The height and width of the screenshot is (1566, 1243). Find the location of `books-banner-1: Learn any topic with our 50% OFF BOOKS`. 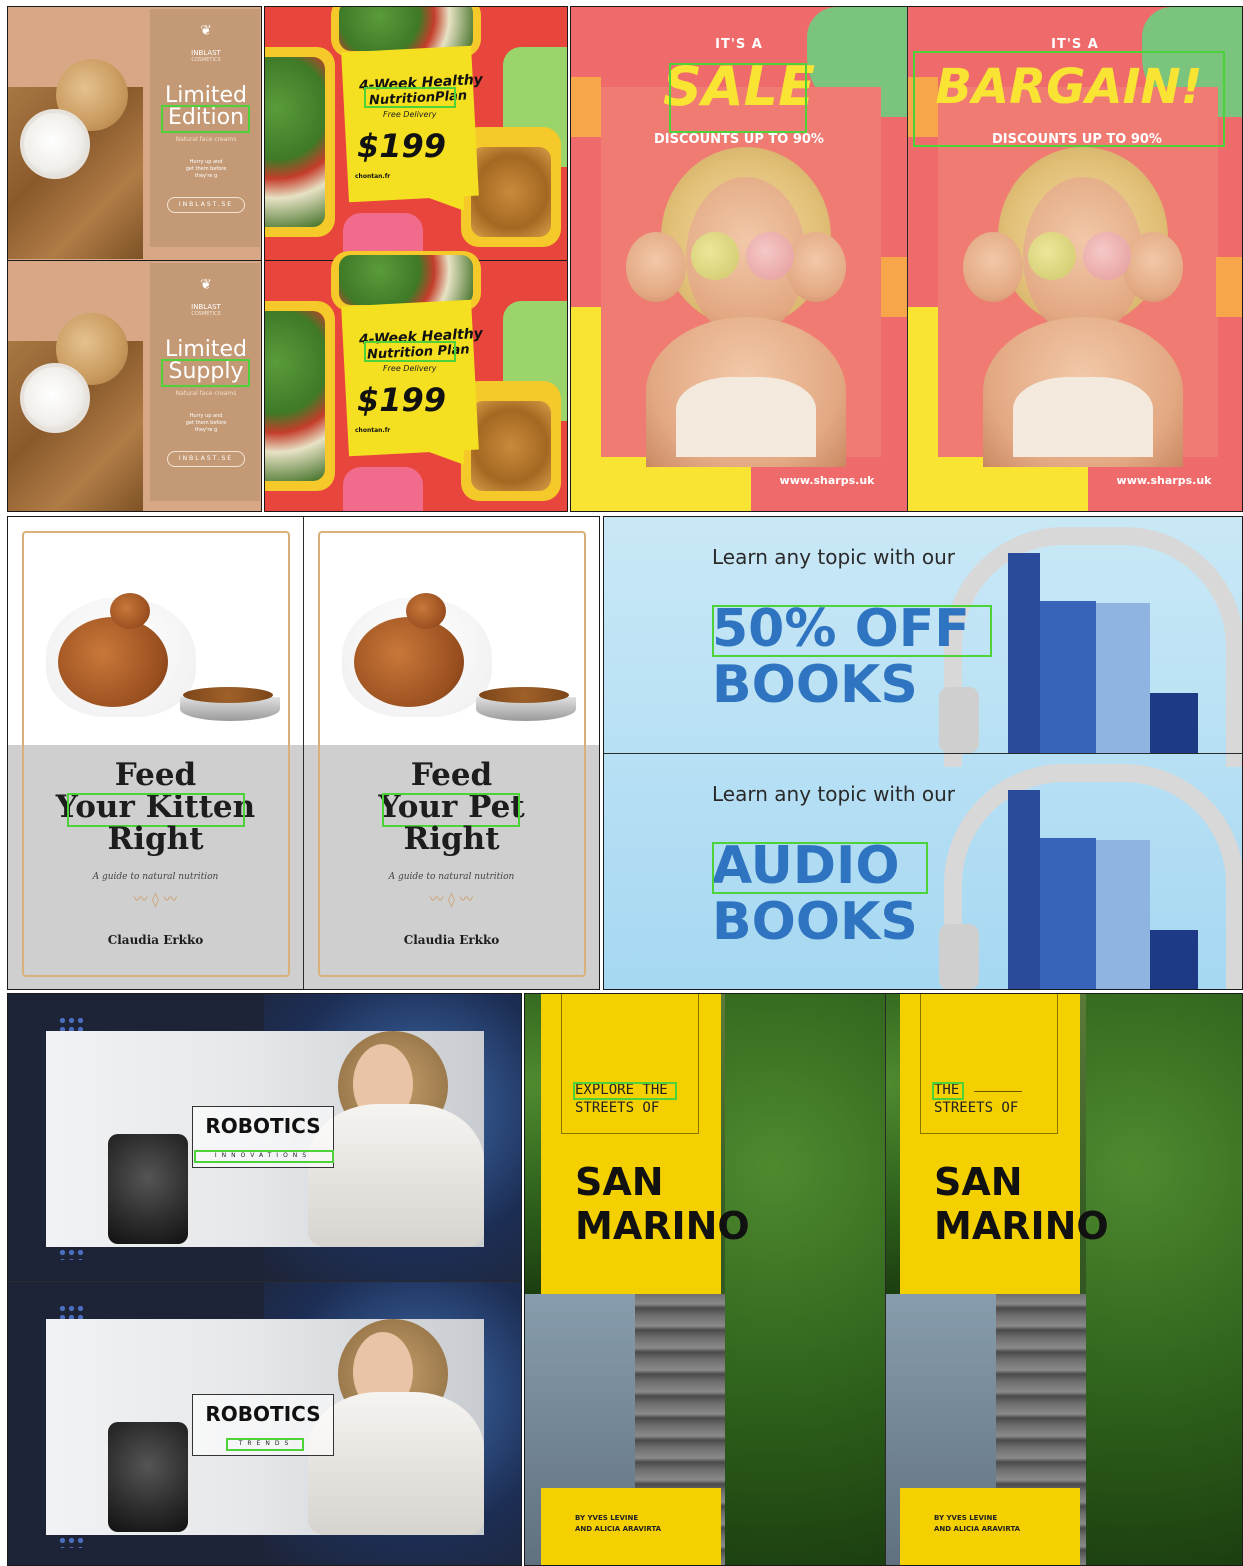

books-banner-1: Learn any topic with our 50% OFF BOOKS is located at coordinates (923, 642).